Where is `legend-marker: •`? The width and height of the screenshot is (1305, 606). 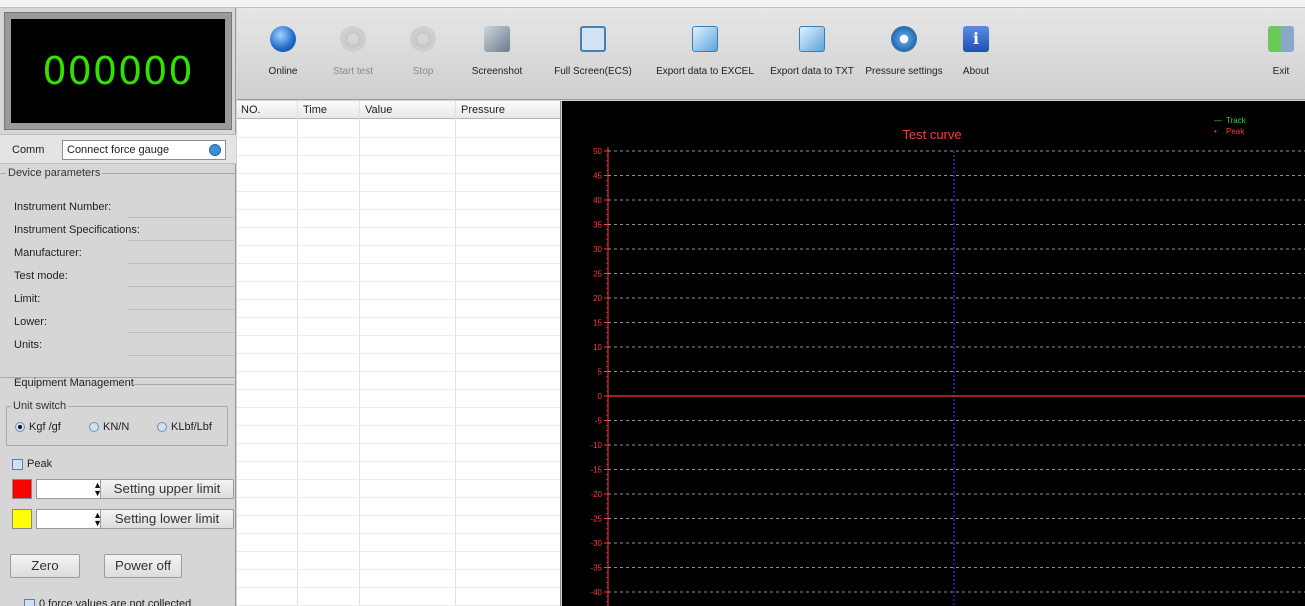 legend-marker: • is located at coordinates (1215, 131).